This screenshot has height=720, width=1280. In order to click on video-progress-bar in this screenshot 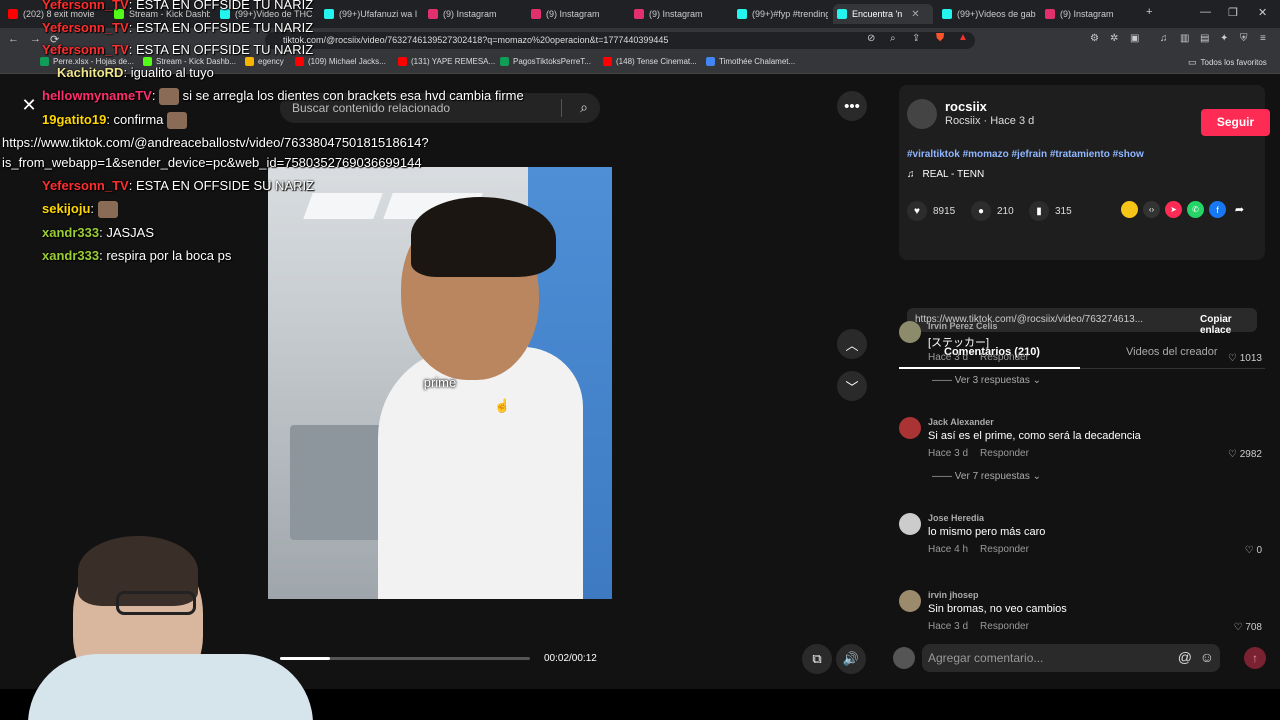, I will do `click(405, 658)`.